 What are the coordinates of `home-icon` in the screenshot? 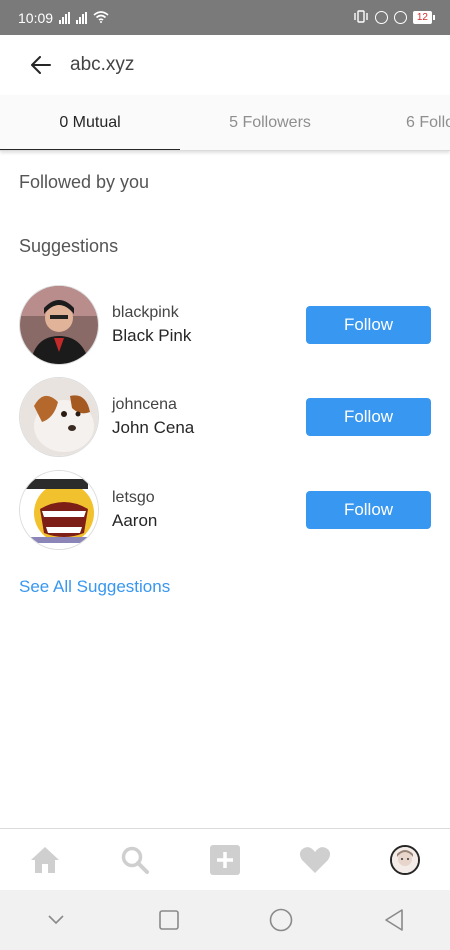 It's located at (45, 860).